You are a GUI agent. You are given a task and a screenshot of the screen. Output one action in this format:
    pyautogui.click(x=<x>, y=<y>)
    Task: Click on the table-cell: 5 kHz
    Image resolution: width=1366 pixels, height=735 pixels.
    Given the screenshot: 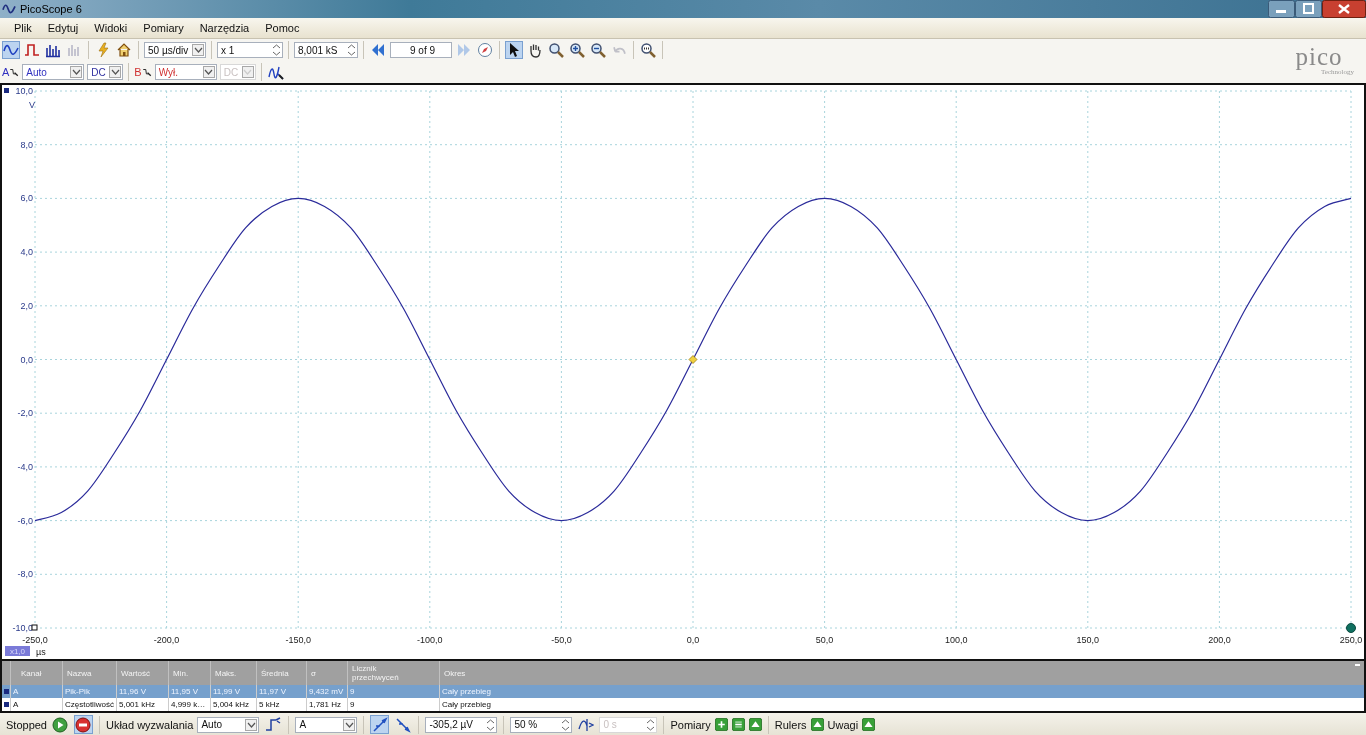 What is the action you would take?
    pyautogui.click(x=269, y=704)
    